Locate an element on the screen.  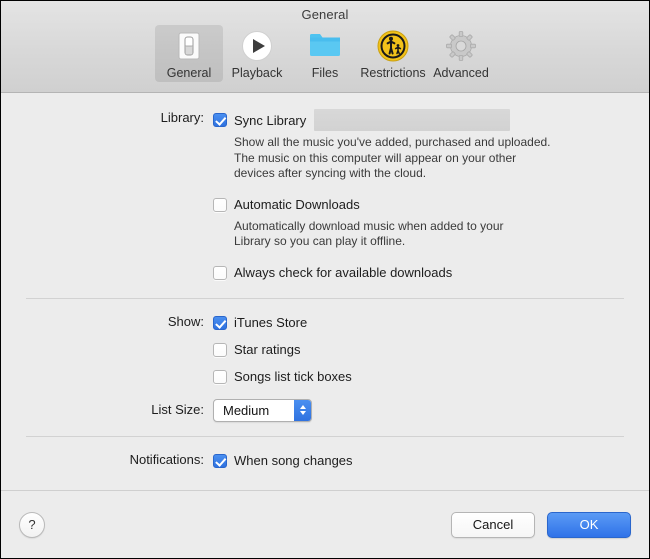
songs-list-tick-boxes-label: Songs list tick boxes is located at coordinates (293, 376).